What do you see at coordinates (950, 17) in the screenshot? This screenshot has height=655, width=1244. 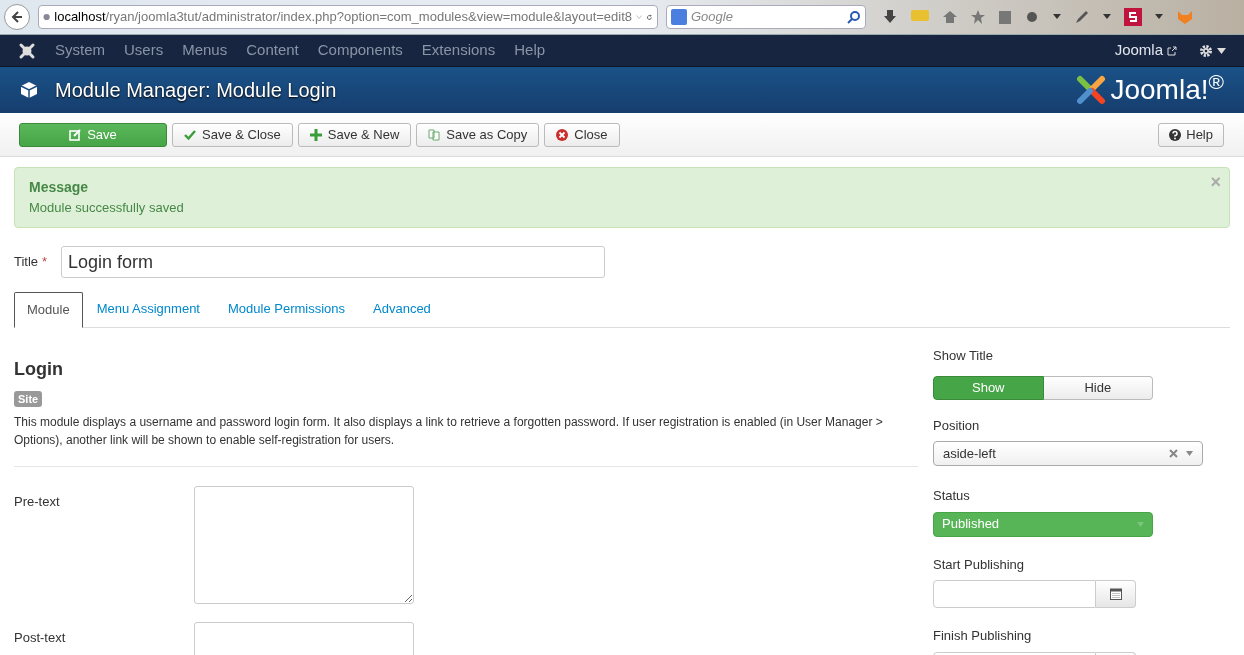 I see `home-icon` at bounding box center [950, 17].